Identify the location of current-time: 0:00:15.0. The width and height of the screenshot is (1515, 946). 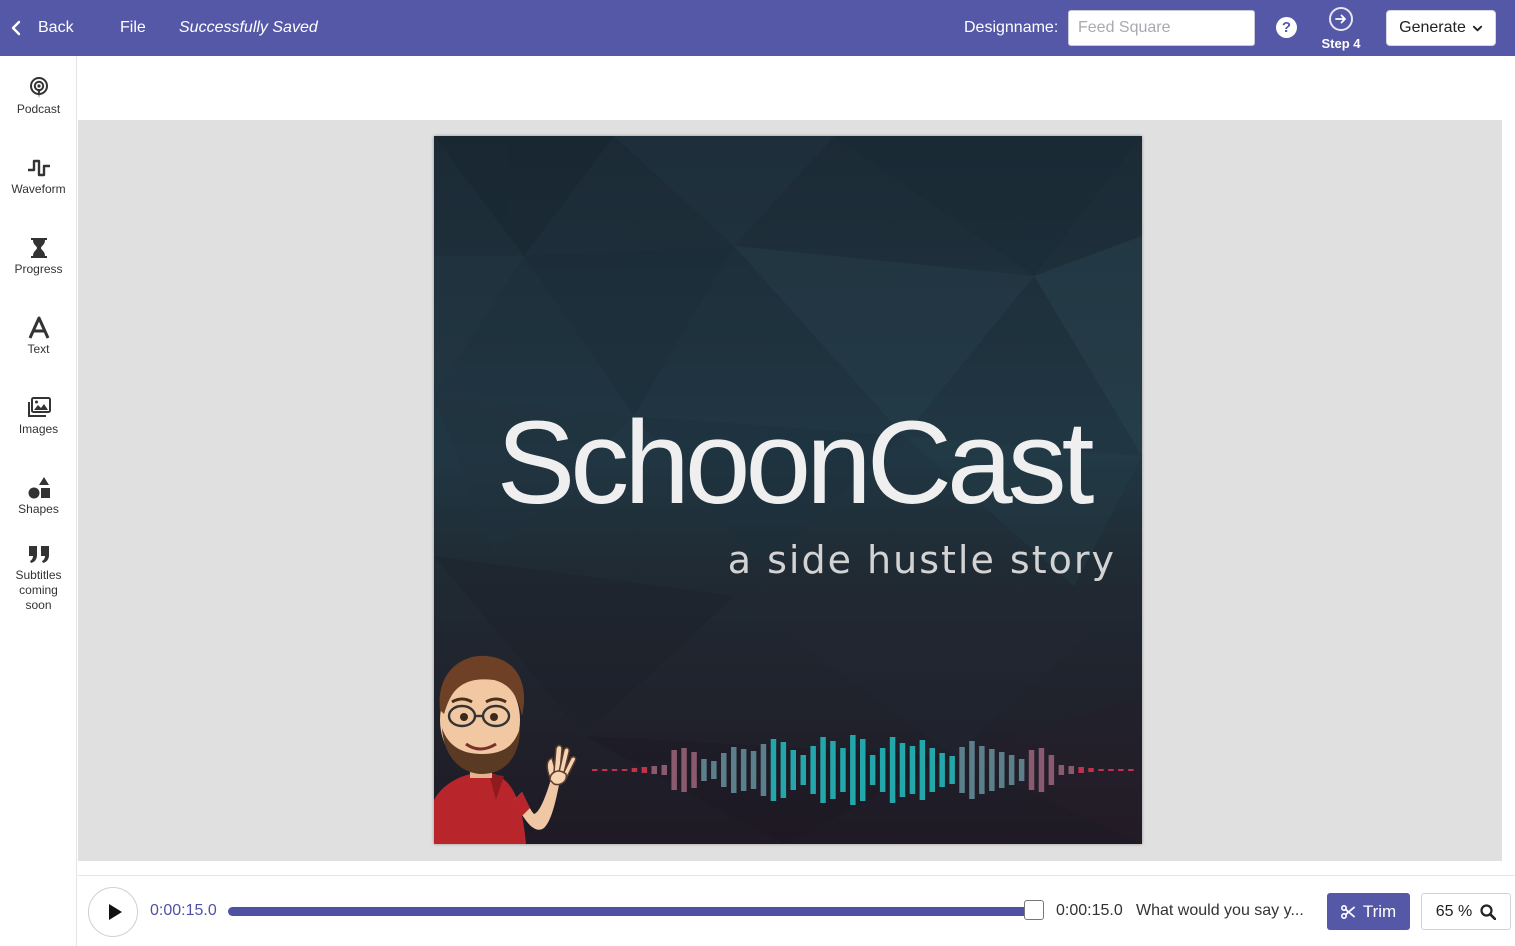
(183, 910).